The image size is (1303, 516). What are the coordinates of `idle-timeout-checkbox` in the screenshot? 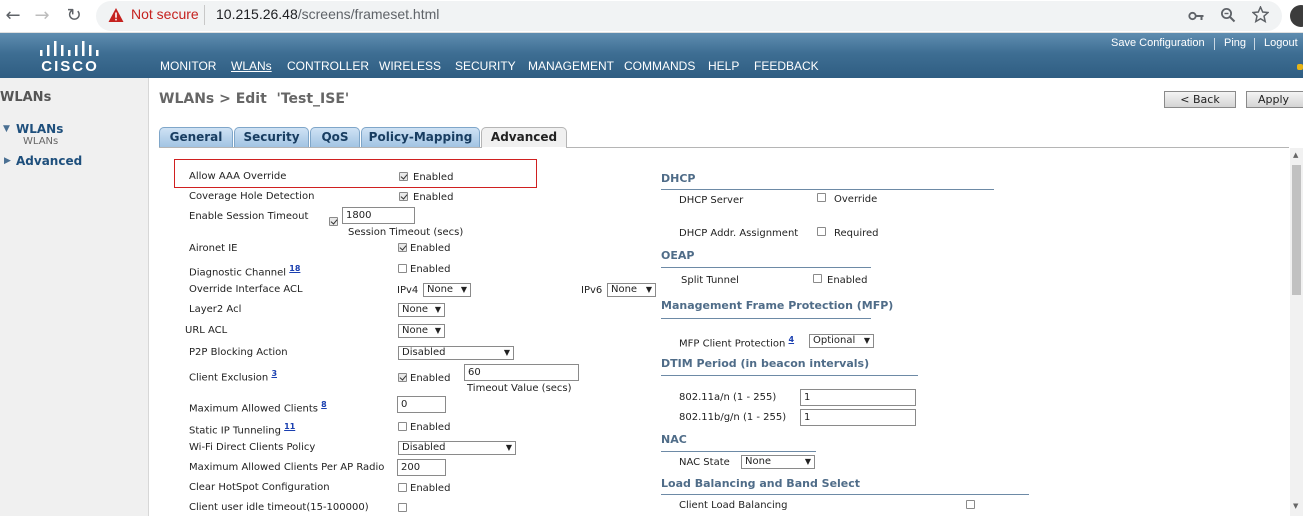 It's located at (402, 507).